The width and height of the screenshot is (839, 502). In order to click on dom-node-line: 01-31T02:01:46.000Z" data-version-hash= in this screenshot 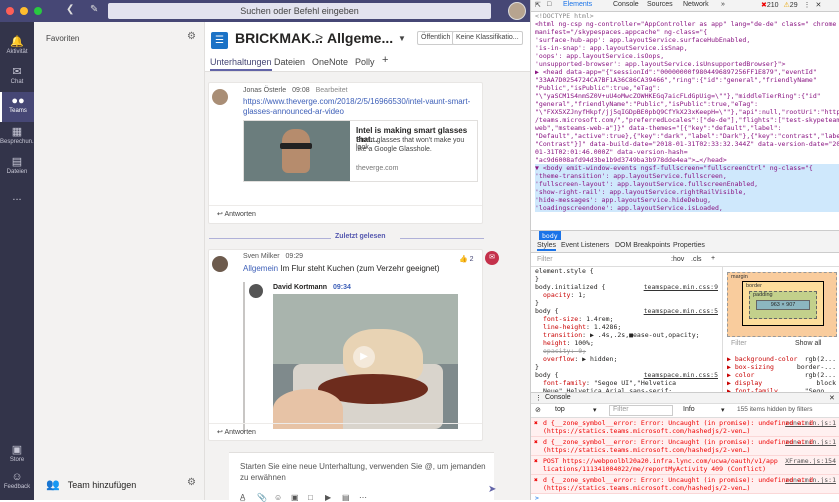, I will do `click(687, 152)`.